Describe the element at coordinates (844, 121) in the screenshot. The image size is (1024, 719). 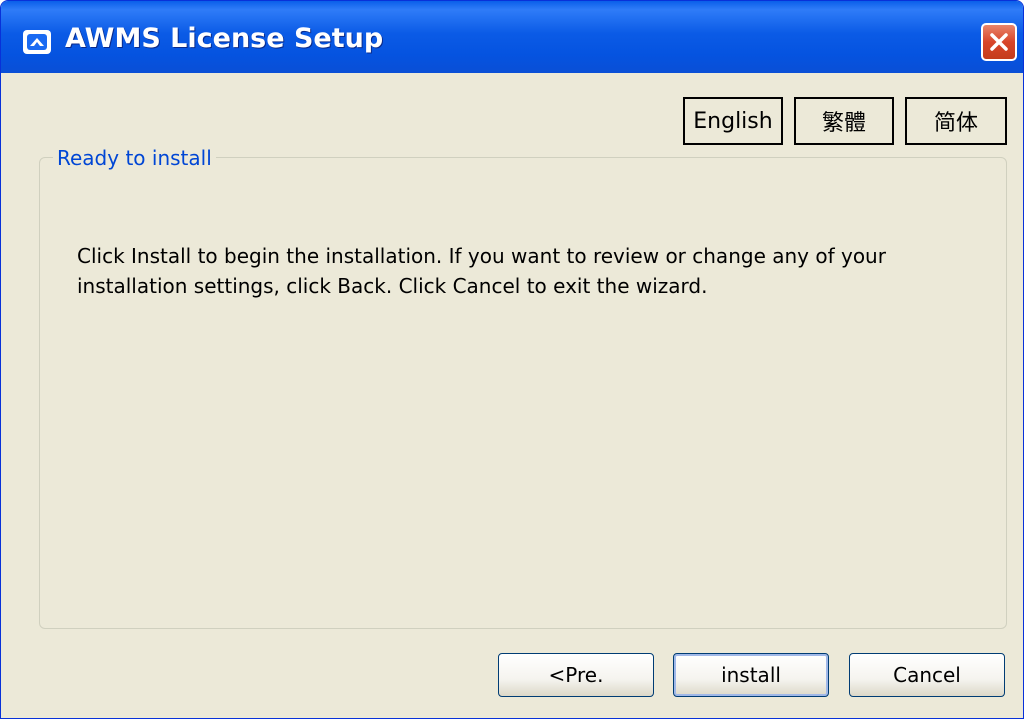
I see `language-traditional-chinese-button: 繁體` at that location.